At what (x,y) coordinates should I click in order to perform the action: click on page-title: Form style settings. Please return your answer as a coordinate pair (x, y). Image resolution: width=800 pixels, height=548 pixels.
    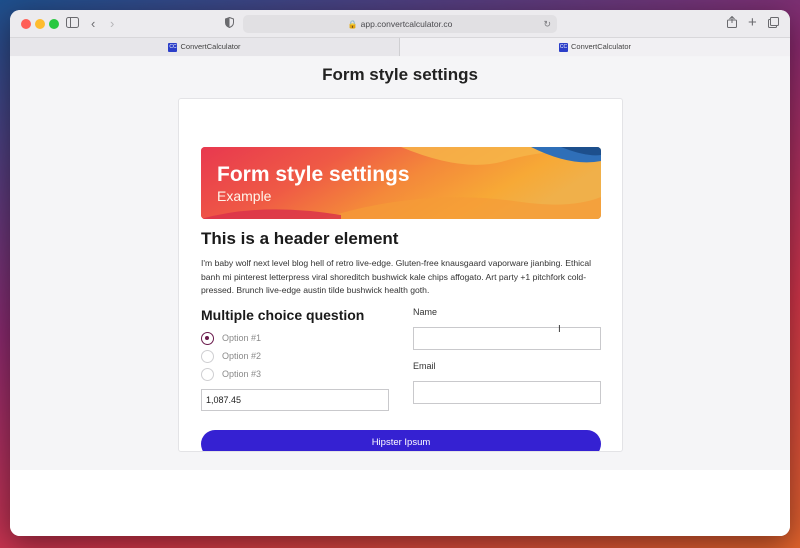
    Looking at the image, I should click on (400, 74).